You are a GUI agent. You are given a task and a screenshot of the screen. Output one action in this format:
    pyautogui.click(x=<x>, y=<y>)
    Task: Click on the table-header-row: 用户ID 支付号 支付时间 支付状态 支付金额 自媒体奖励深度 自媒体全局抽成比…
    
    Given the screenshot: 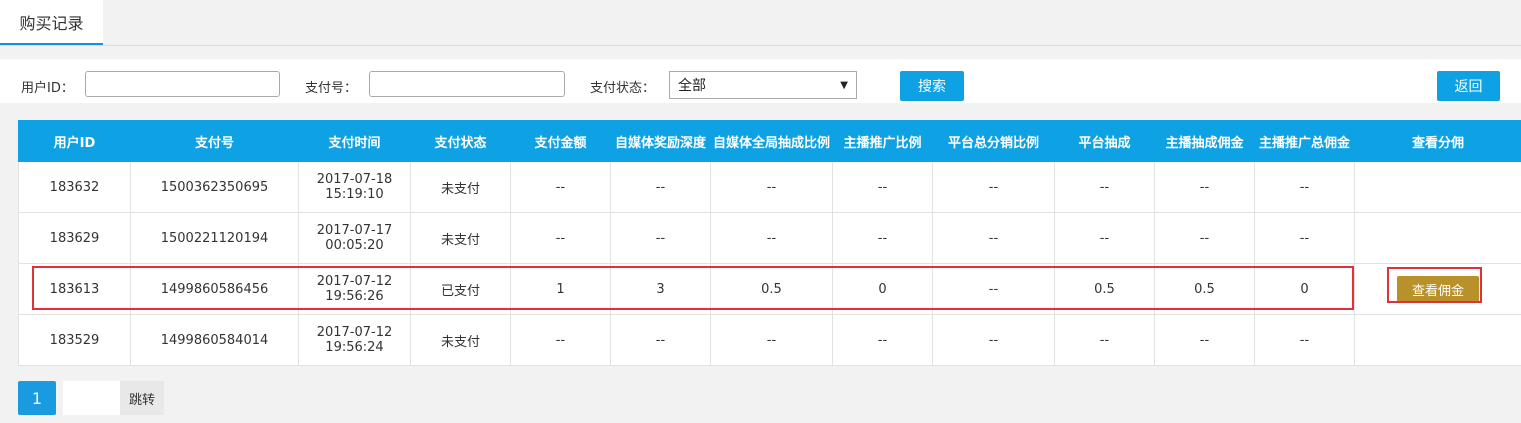 What is the action you would take?
    pyautogui.click(x=769, y=141)
    